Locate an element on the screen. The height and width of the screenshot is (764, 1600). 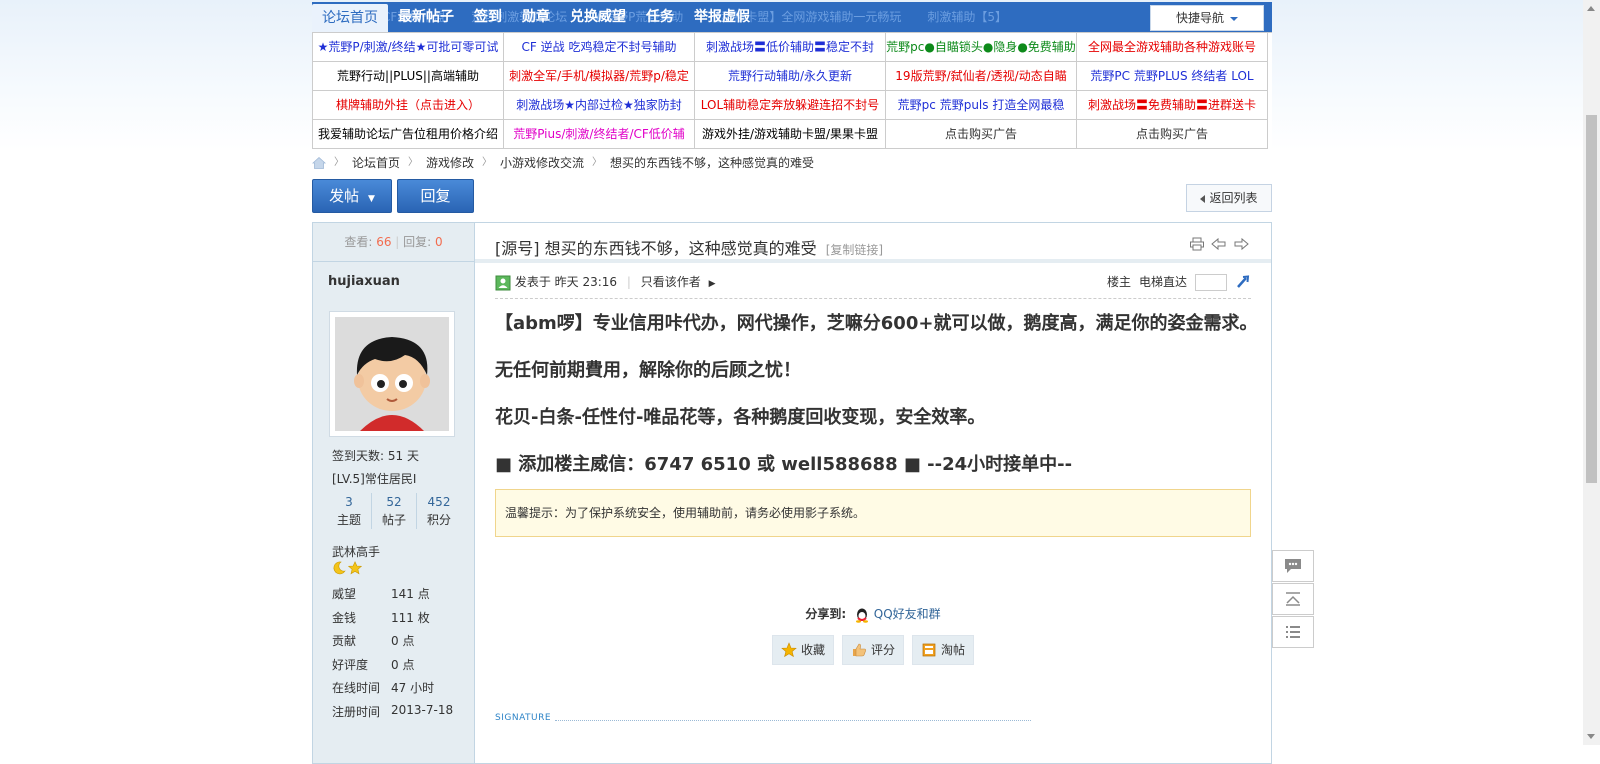
back-to-list-float-button is located at coordinates (1293, 632).